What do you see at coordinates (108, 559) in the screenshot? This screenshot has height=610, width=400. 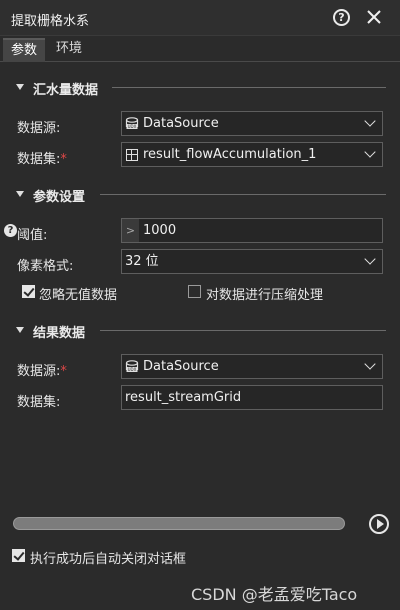 I see `auto-close-label: 执行成功后自动关闭对话框` at bounding box center [108, 559].